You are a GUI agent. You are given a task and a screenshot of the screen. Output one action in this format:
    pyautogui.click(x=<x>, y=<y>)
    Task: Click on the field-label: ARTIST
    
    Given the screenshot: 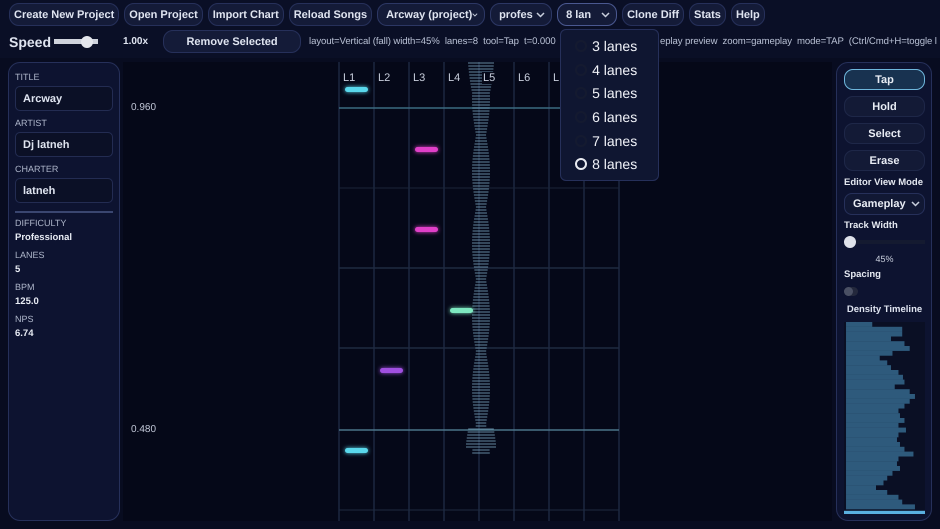 What is the action you would take?
    pyautogui.click(x=31, y=123)
    